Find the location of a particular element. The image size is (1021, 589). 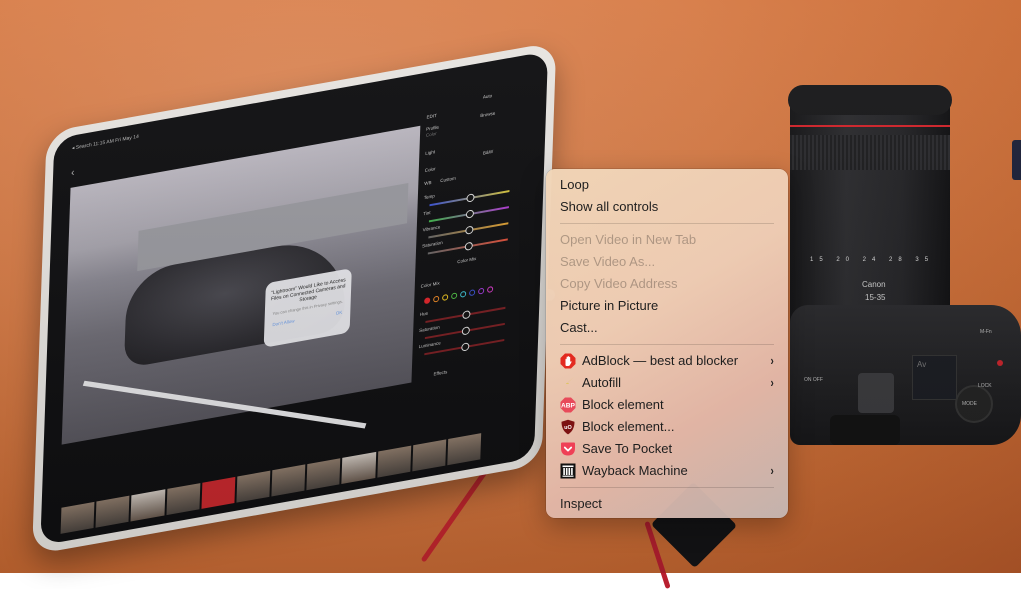

slider-label: Tint is located at coordinates (427, 213).